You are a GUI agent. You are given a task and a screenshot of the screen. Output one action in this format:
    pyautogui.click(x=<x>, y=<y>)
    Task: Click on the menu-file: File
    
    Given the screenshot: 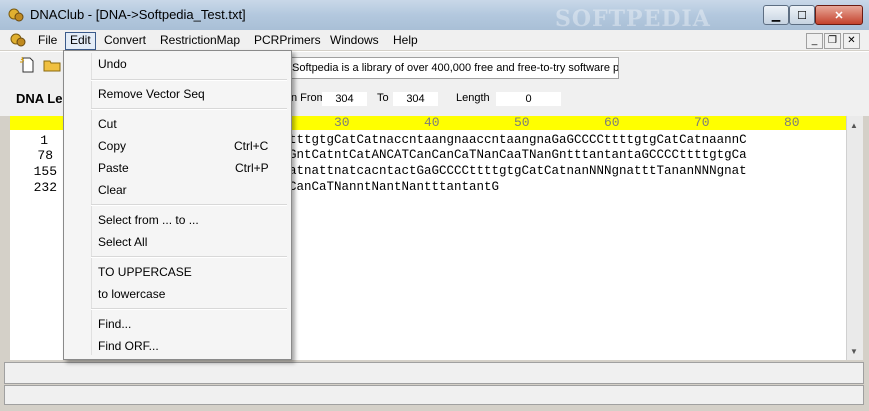 What is the action you would take?
    pyautogui.click(x=47, y=40)
    